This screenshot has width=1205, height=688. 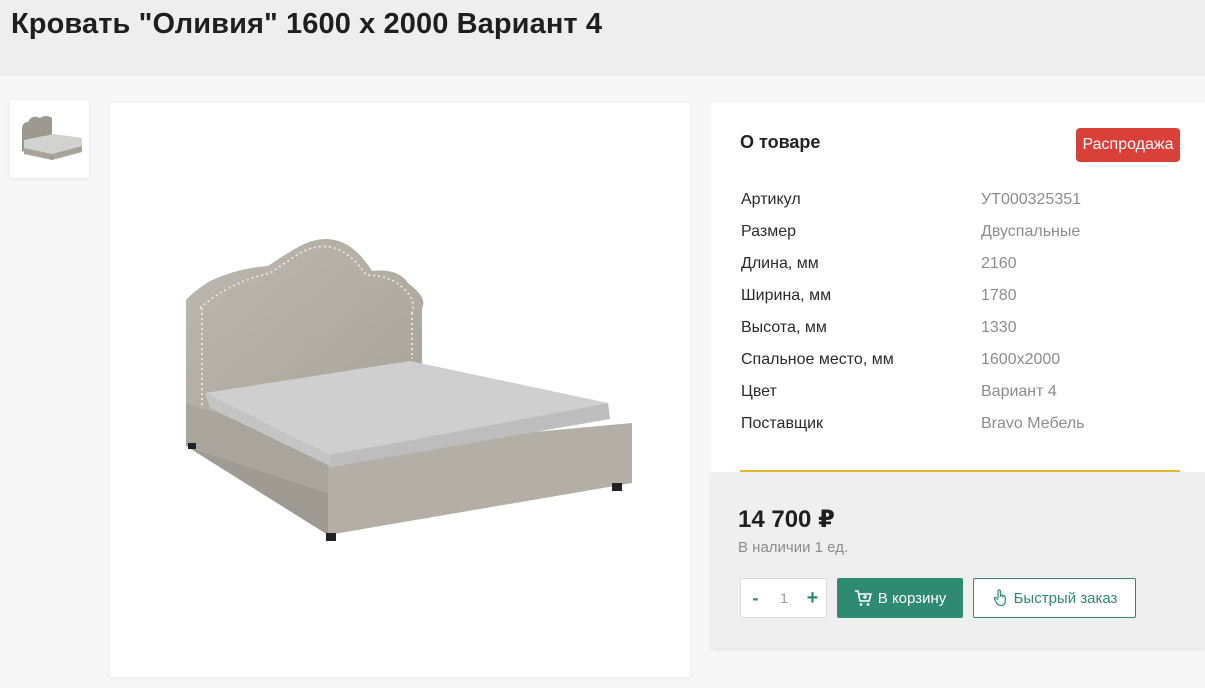 What do you see at coordinates (961, 207) in the screenshot?
I see `spec-row: Артикул УТ000325351` at bounding box center [961, 207].